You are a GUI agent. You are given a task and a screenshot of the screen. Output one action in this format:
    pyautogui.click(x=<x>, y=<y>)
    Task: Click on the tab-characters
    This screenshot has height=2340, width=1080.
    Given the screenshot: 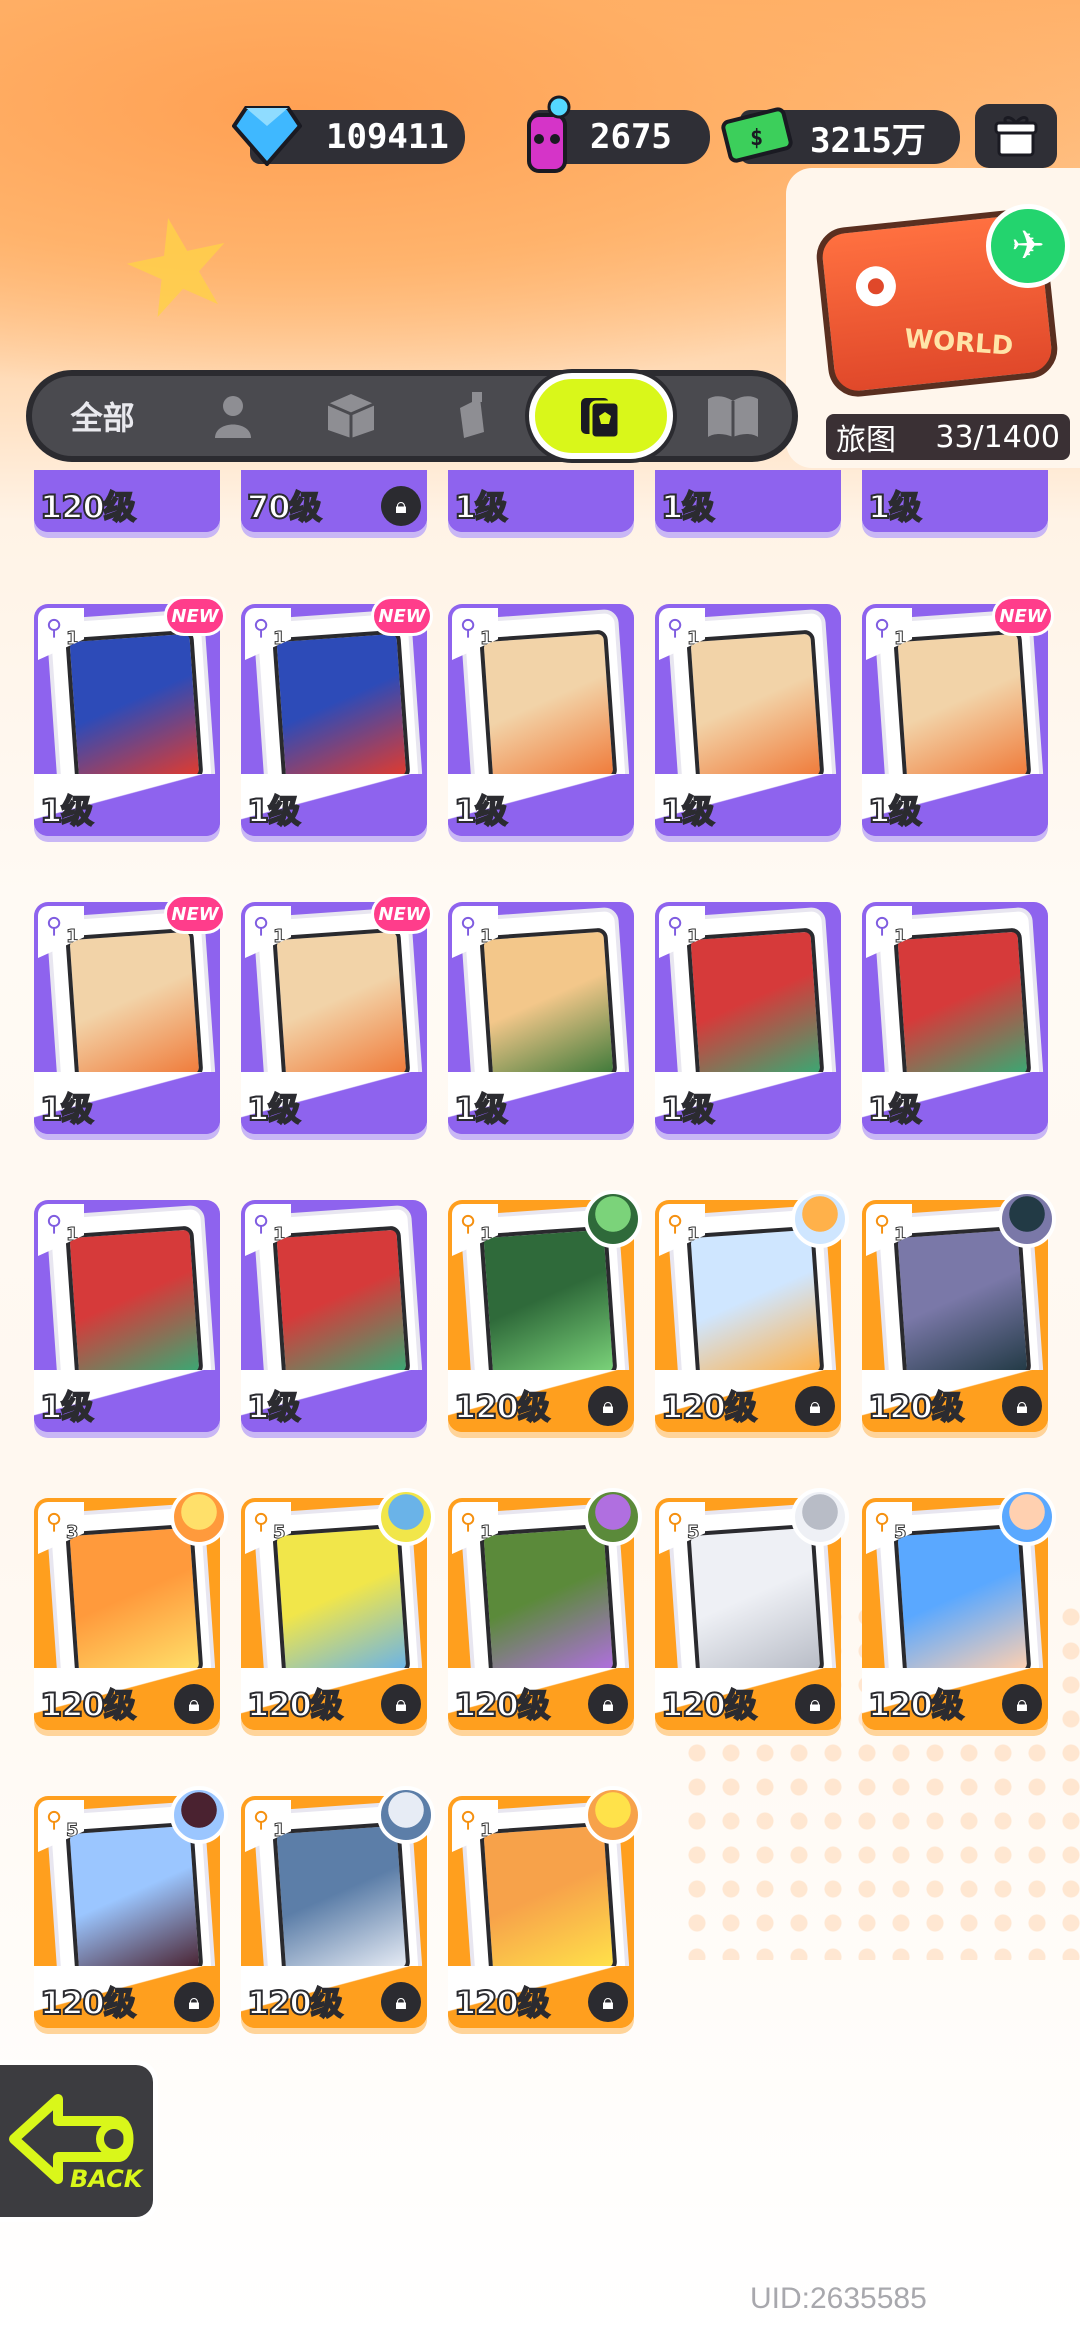 What is the action you would take?
    pyautogui.click(x=232, y=416)
    